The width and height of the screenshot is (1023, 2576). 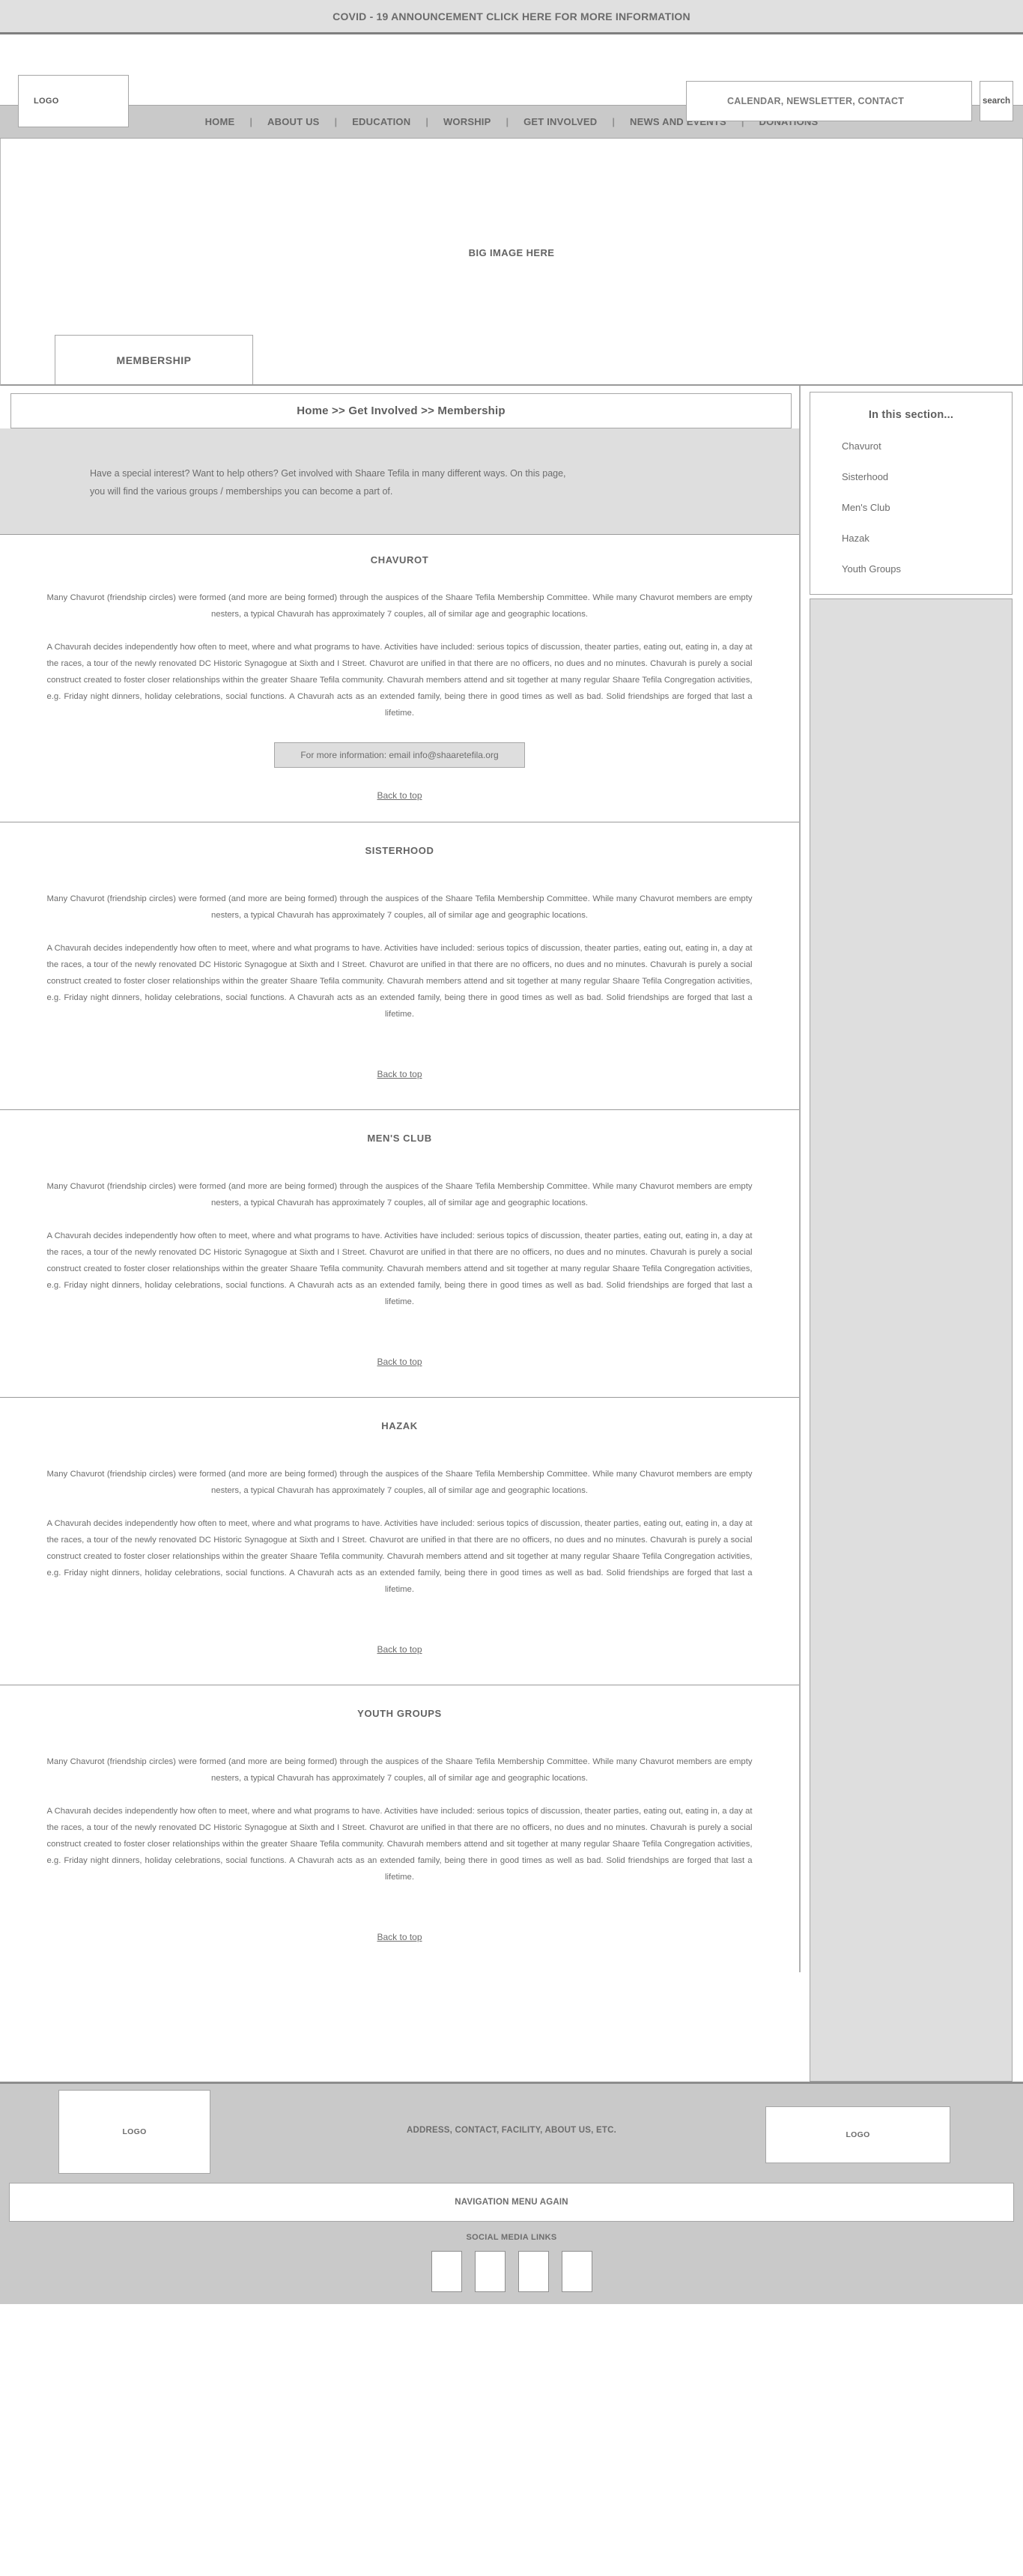 I want to click on nav-item-education: EDUCATION, so click(x=381, y=122).